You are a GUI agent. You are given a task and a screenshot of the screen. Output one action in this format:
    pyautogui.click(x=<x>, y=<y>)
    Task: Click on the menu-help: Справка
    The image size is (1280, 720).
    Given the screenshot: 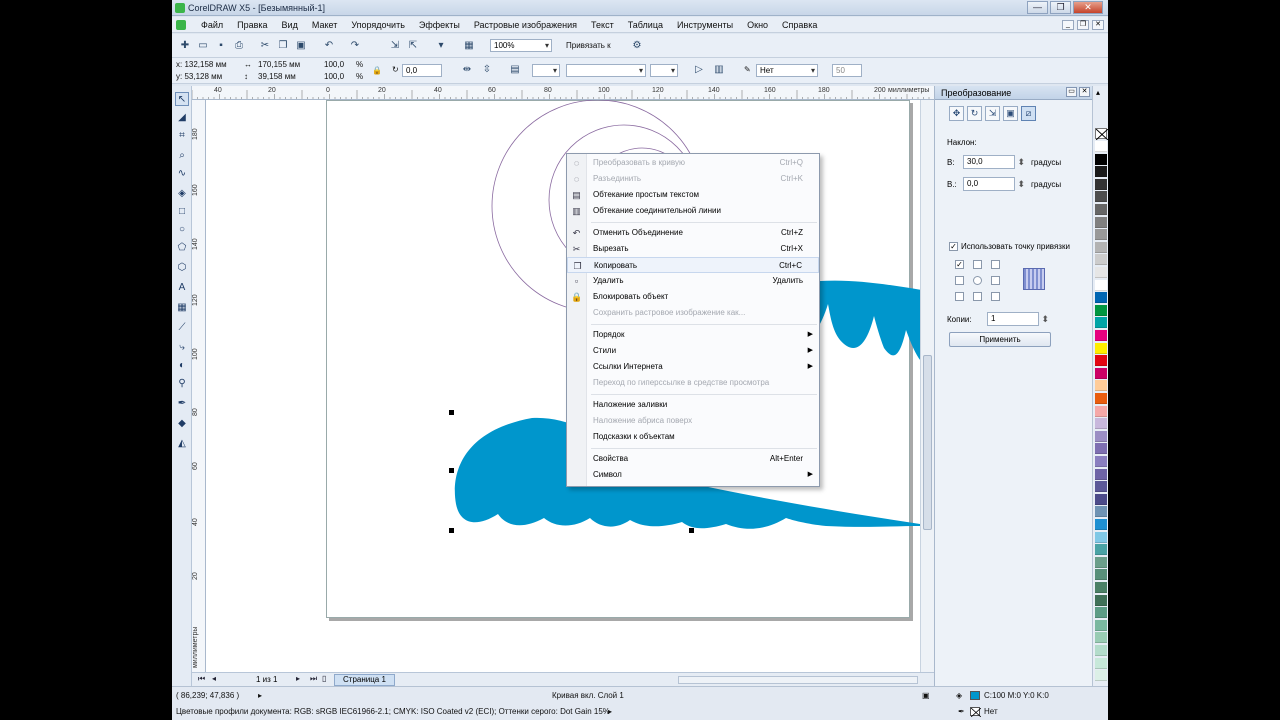 What is the action you would take?
    pyautogui.click(x=799, y=25)
    